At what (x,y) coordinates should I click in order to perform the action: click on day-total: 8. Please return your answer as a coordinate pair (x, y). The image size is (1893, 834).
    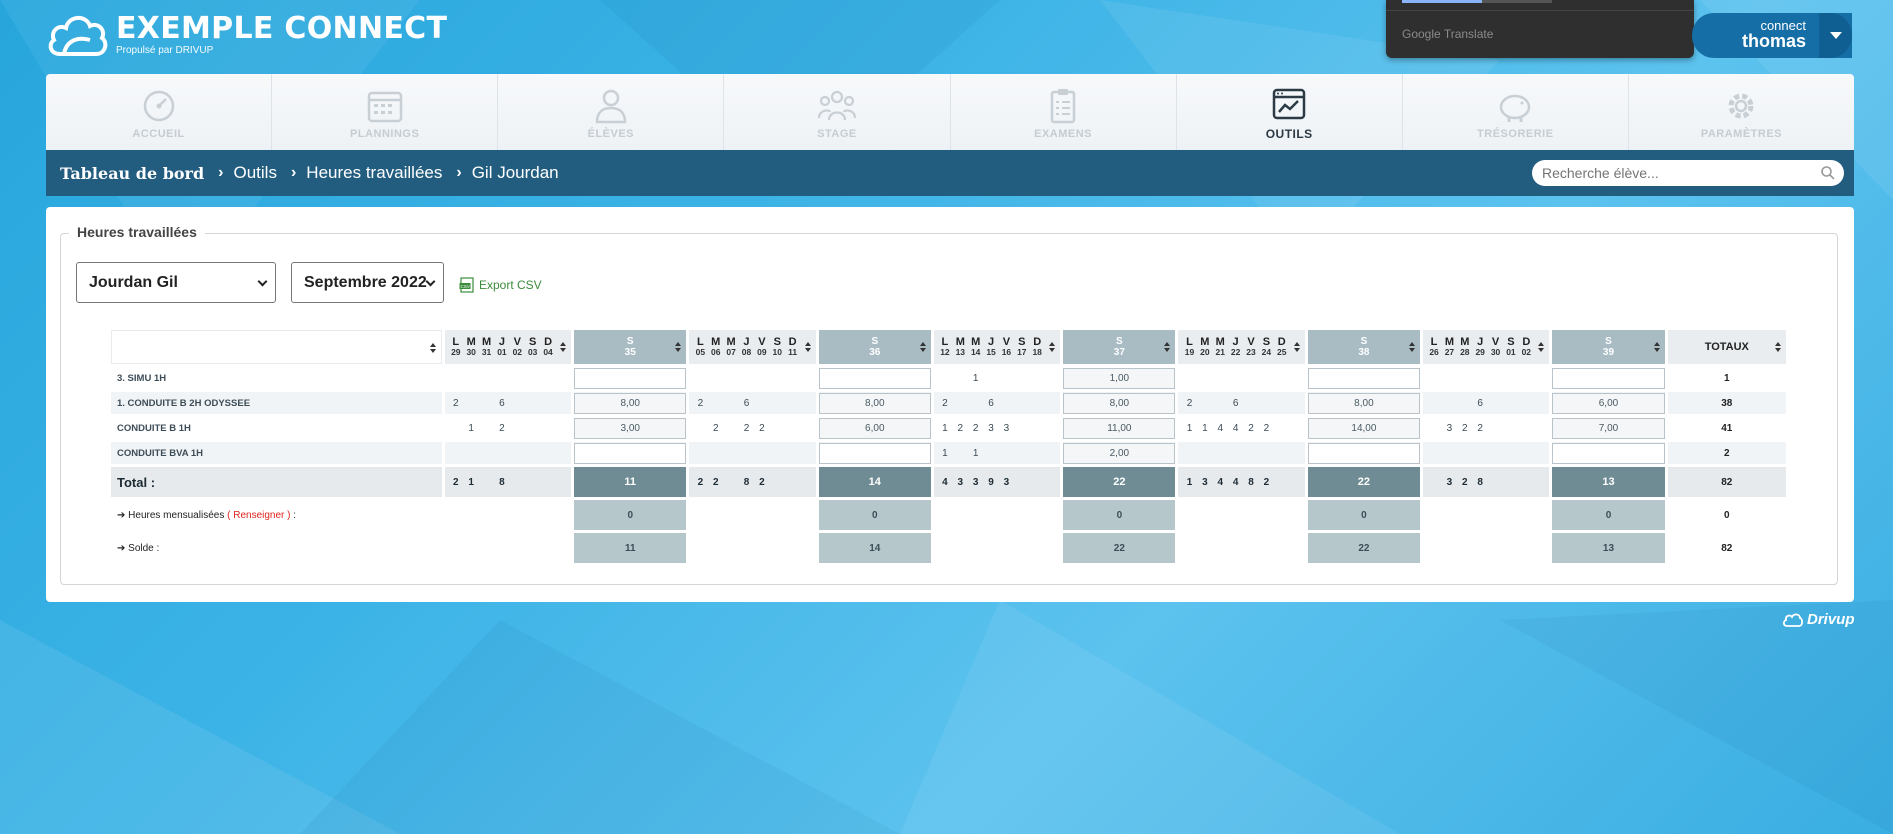
    Looking at the image, I should click on (1251, 482).